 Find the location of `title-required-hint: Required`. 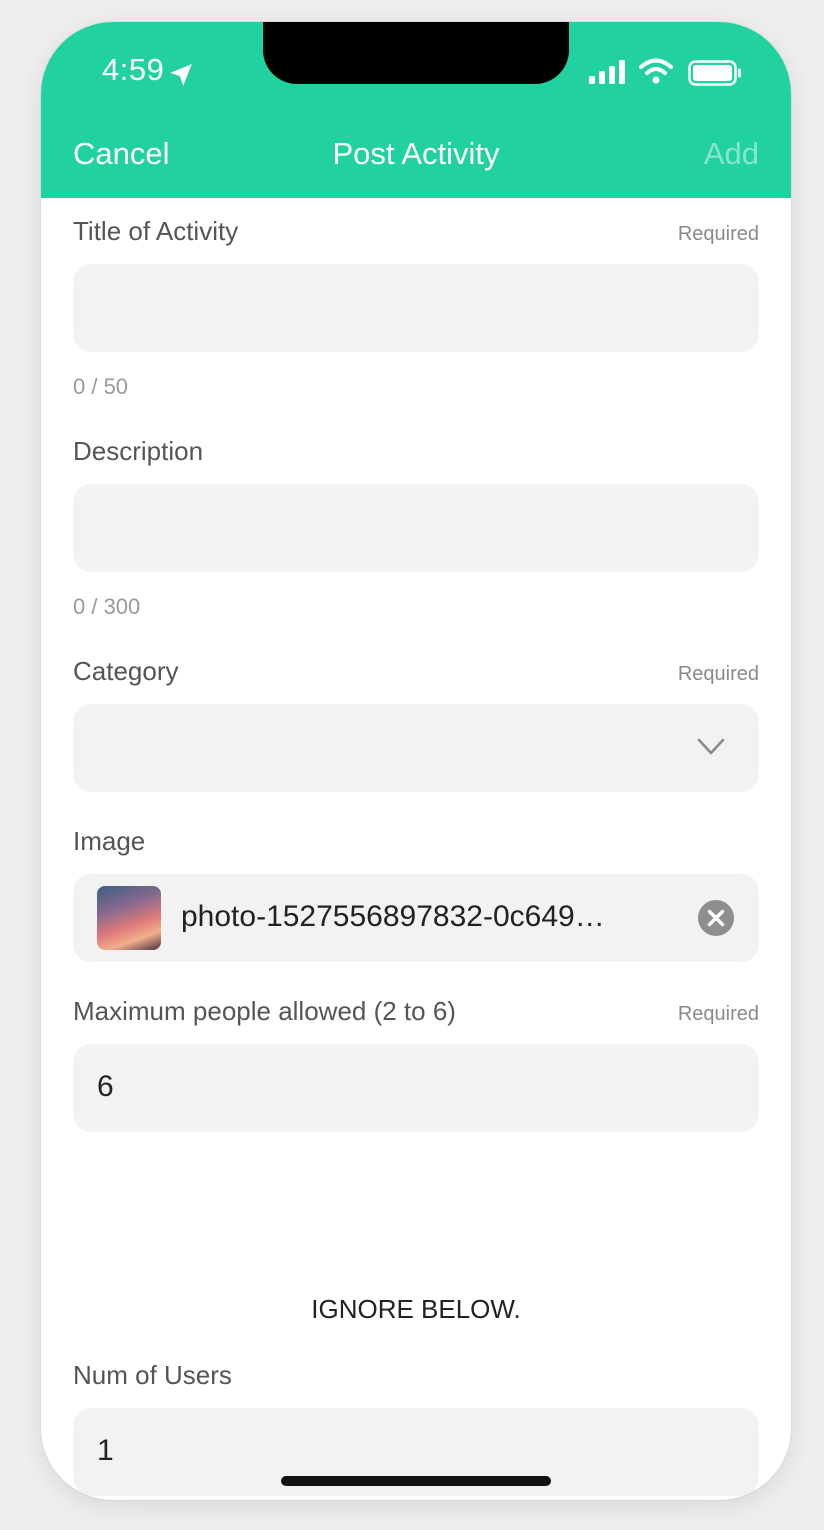

title-required-hint: Required is located at coordinates (718, 234).